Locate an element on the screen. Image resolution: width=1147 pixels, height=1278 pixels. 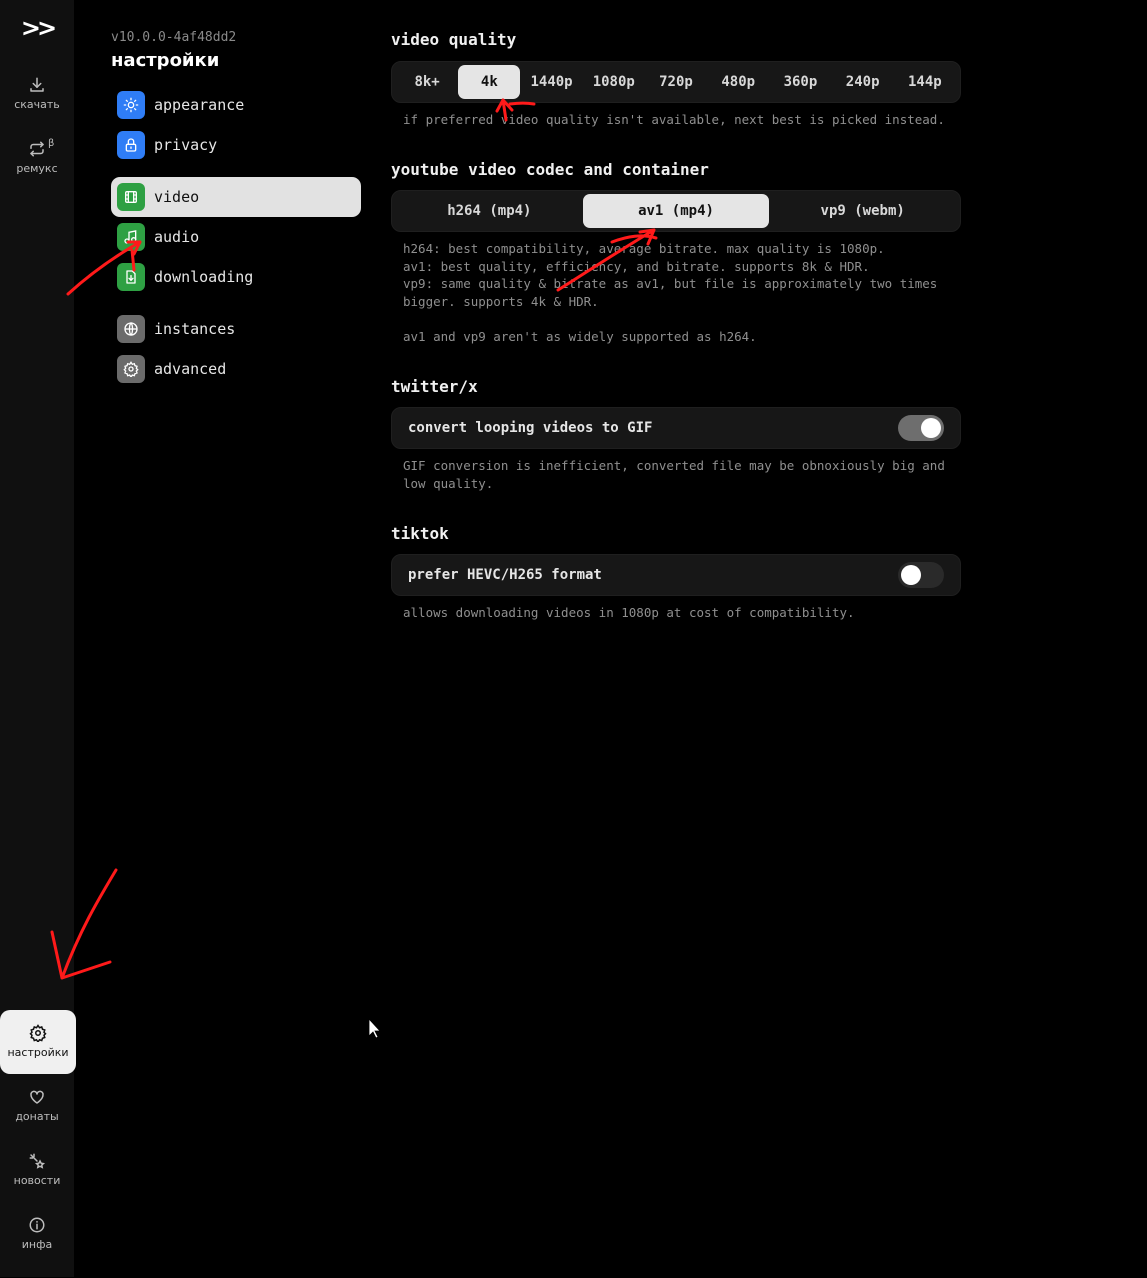
rail-donate-label: донаты is located at coordinates (37, 1116).